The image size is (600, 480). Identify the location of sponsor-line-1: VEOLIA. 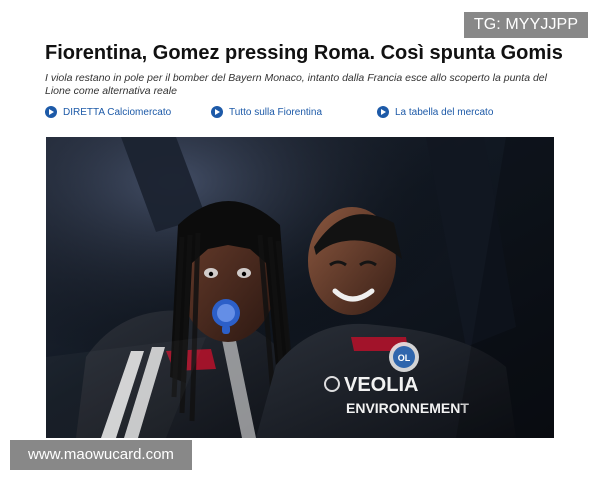
(381, 385).